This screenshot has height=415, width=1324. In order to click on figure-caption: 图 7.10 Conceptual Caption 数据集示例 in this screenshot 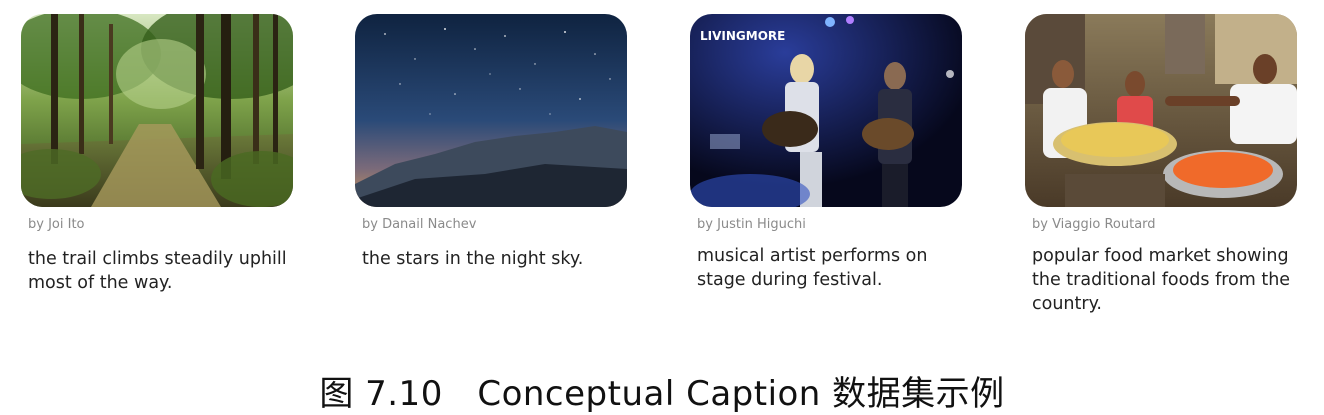, I will do `click(662, 394)`.